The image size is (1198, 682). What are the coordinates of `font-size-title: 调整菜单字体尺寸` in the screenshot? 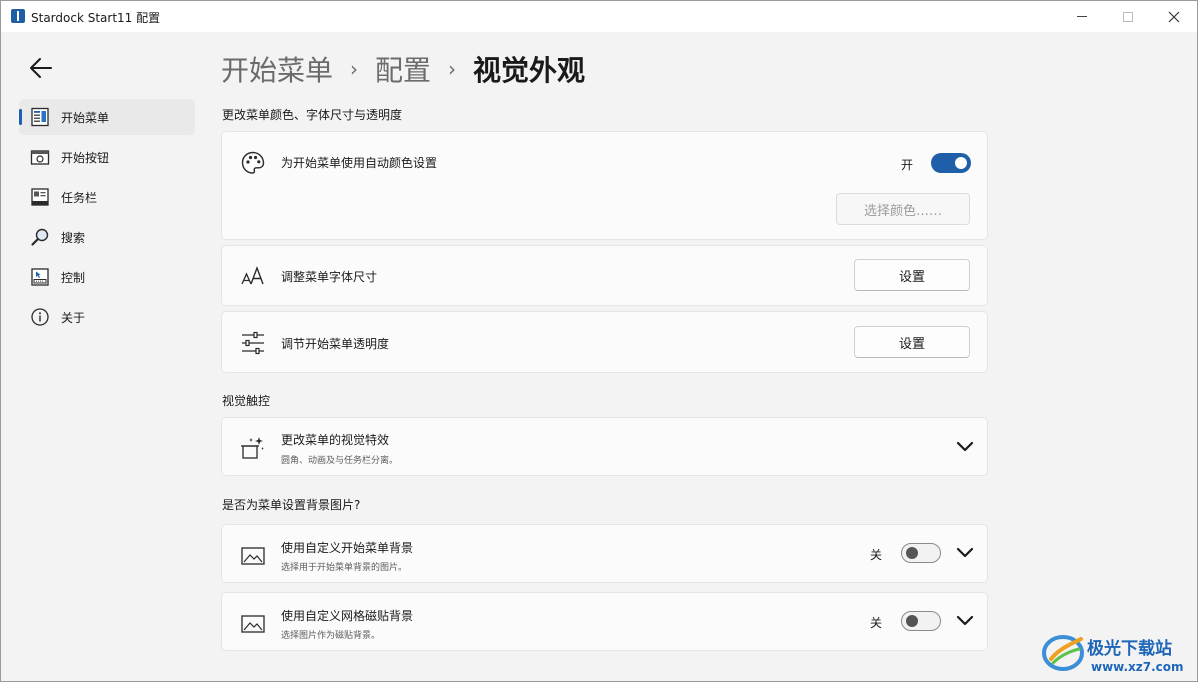 It's located at (329, 277).